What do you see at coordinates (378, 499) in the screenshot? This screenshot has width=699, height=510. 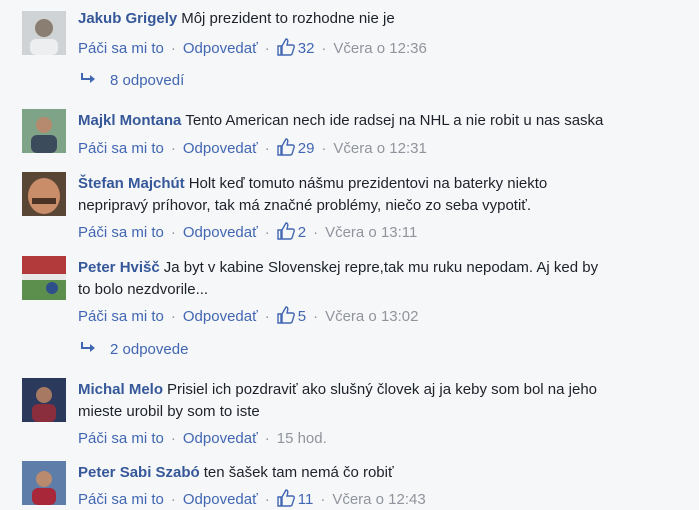 I see `comment-timestamp: Včera o 12:43` at bounding box center [378, 499].